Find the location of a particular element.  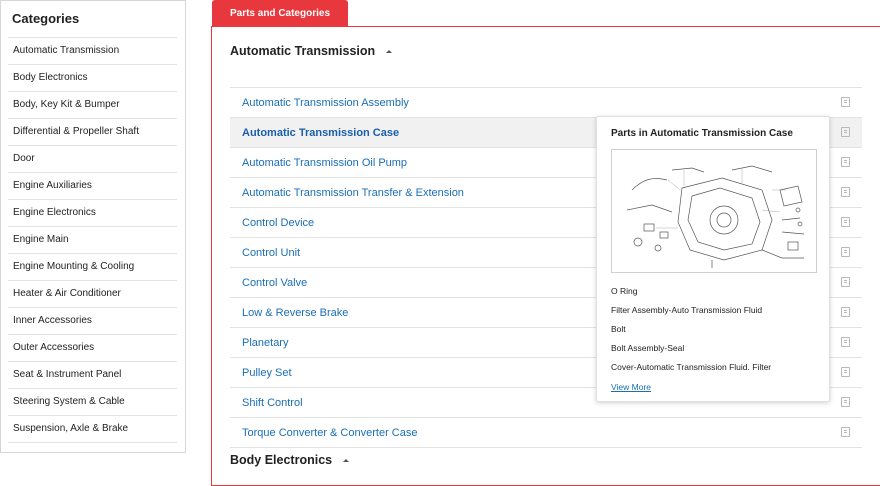

subcategory-link: Torque Converter & Converter Case is located at coordinates (329, 433).